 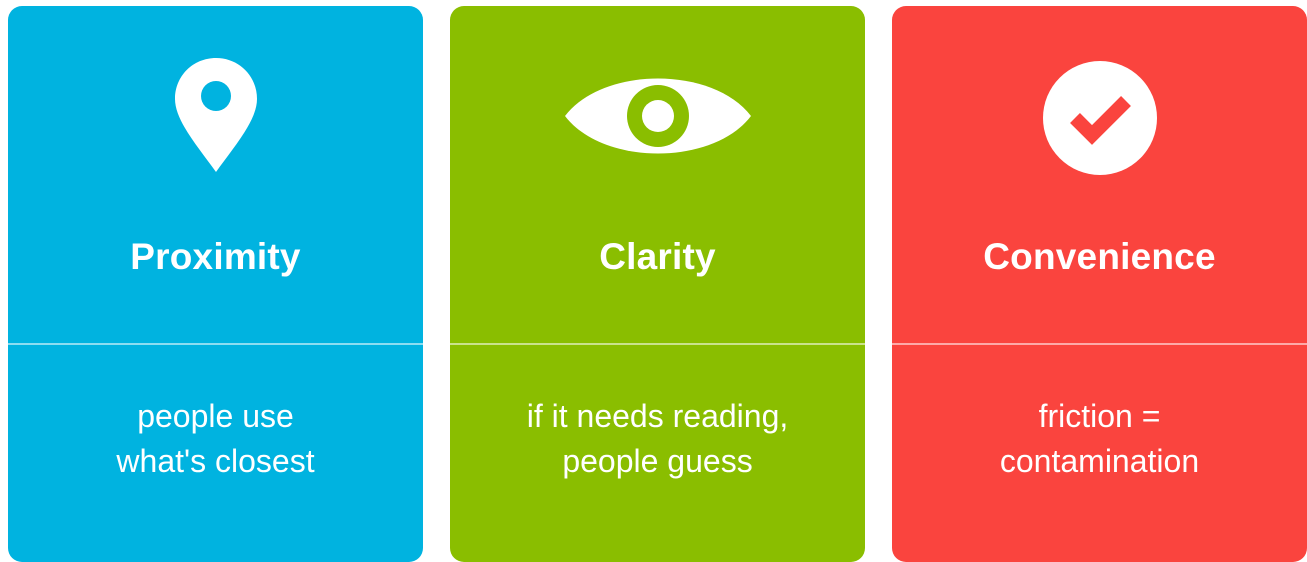 What do you see at coordinates (657, 256) in the screenshot?
I see `card-title: Clarity` at bounding box center [657, 256].